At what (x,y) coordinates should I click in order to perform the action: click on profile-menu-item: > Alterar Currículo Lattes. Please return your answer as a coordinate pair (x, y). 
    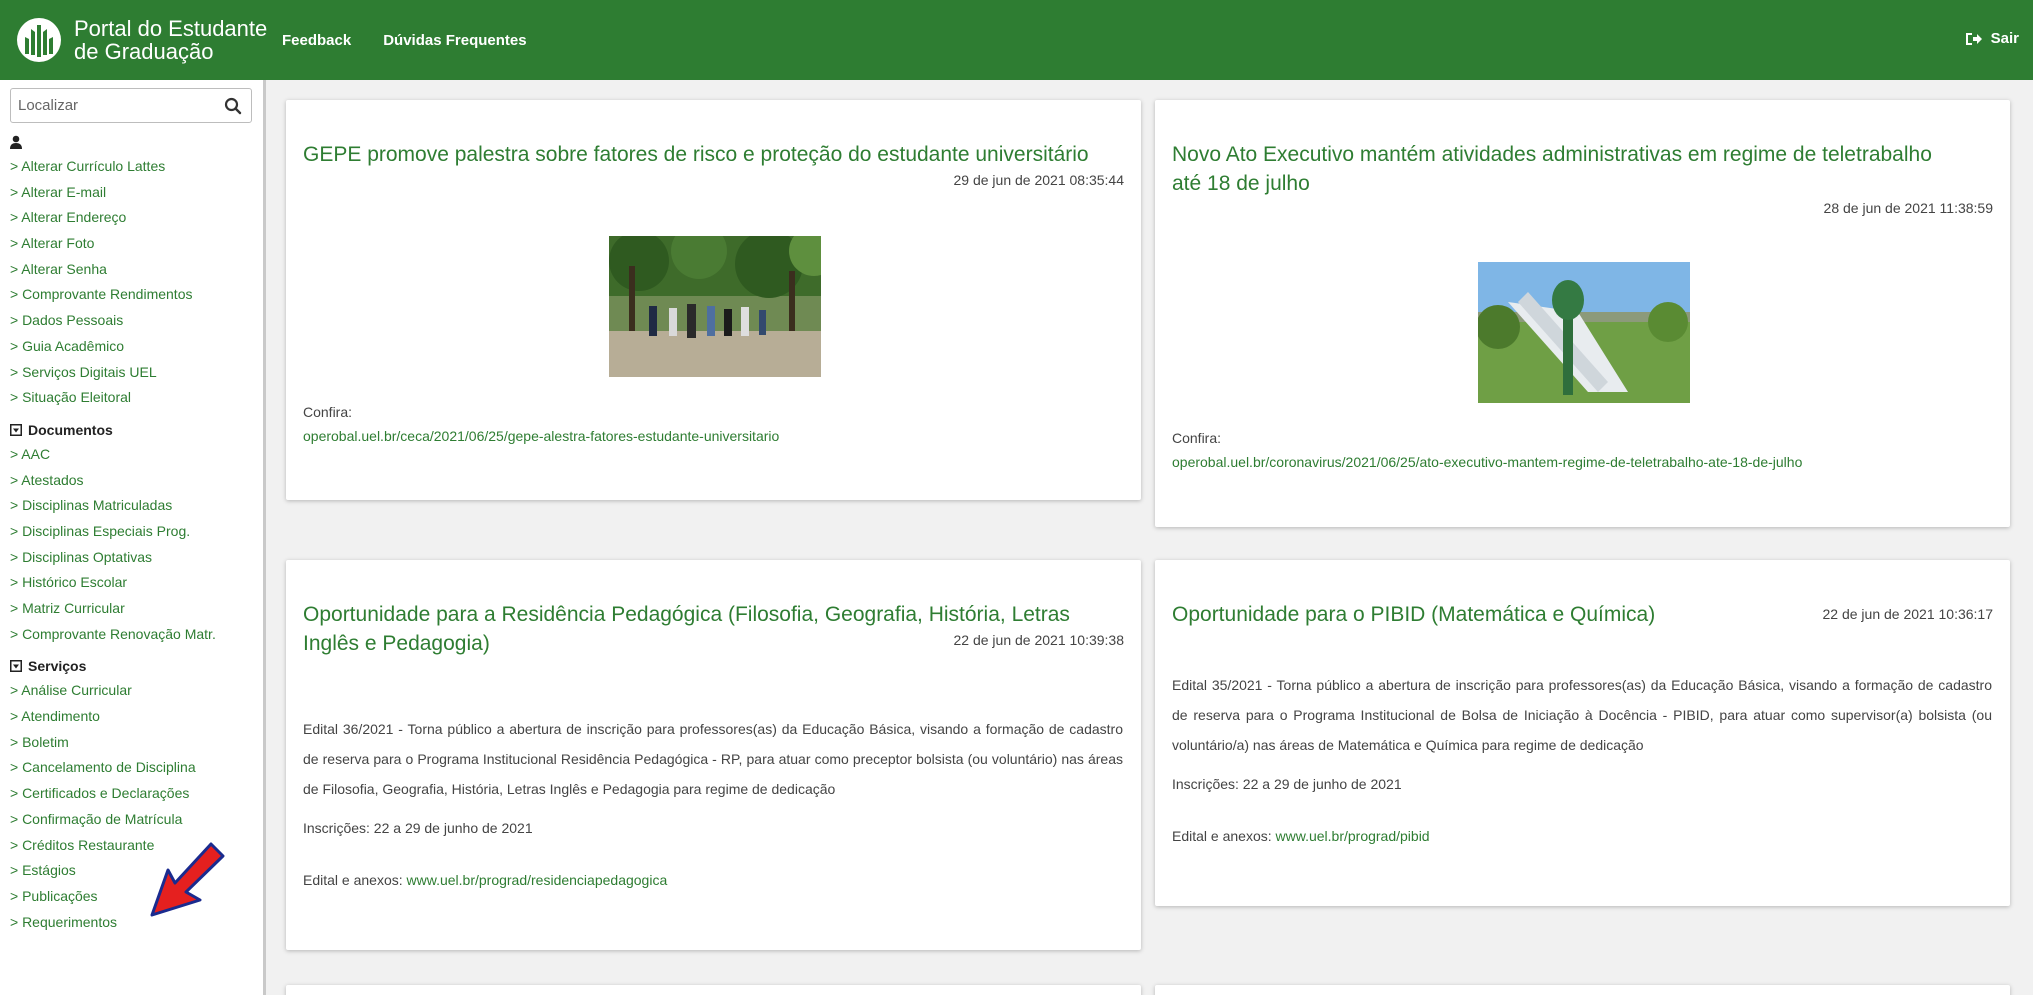
    Looking at the image, I should click on (131, 167).